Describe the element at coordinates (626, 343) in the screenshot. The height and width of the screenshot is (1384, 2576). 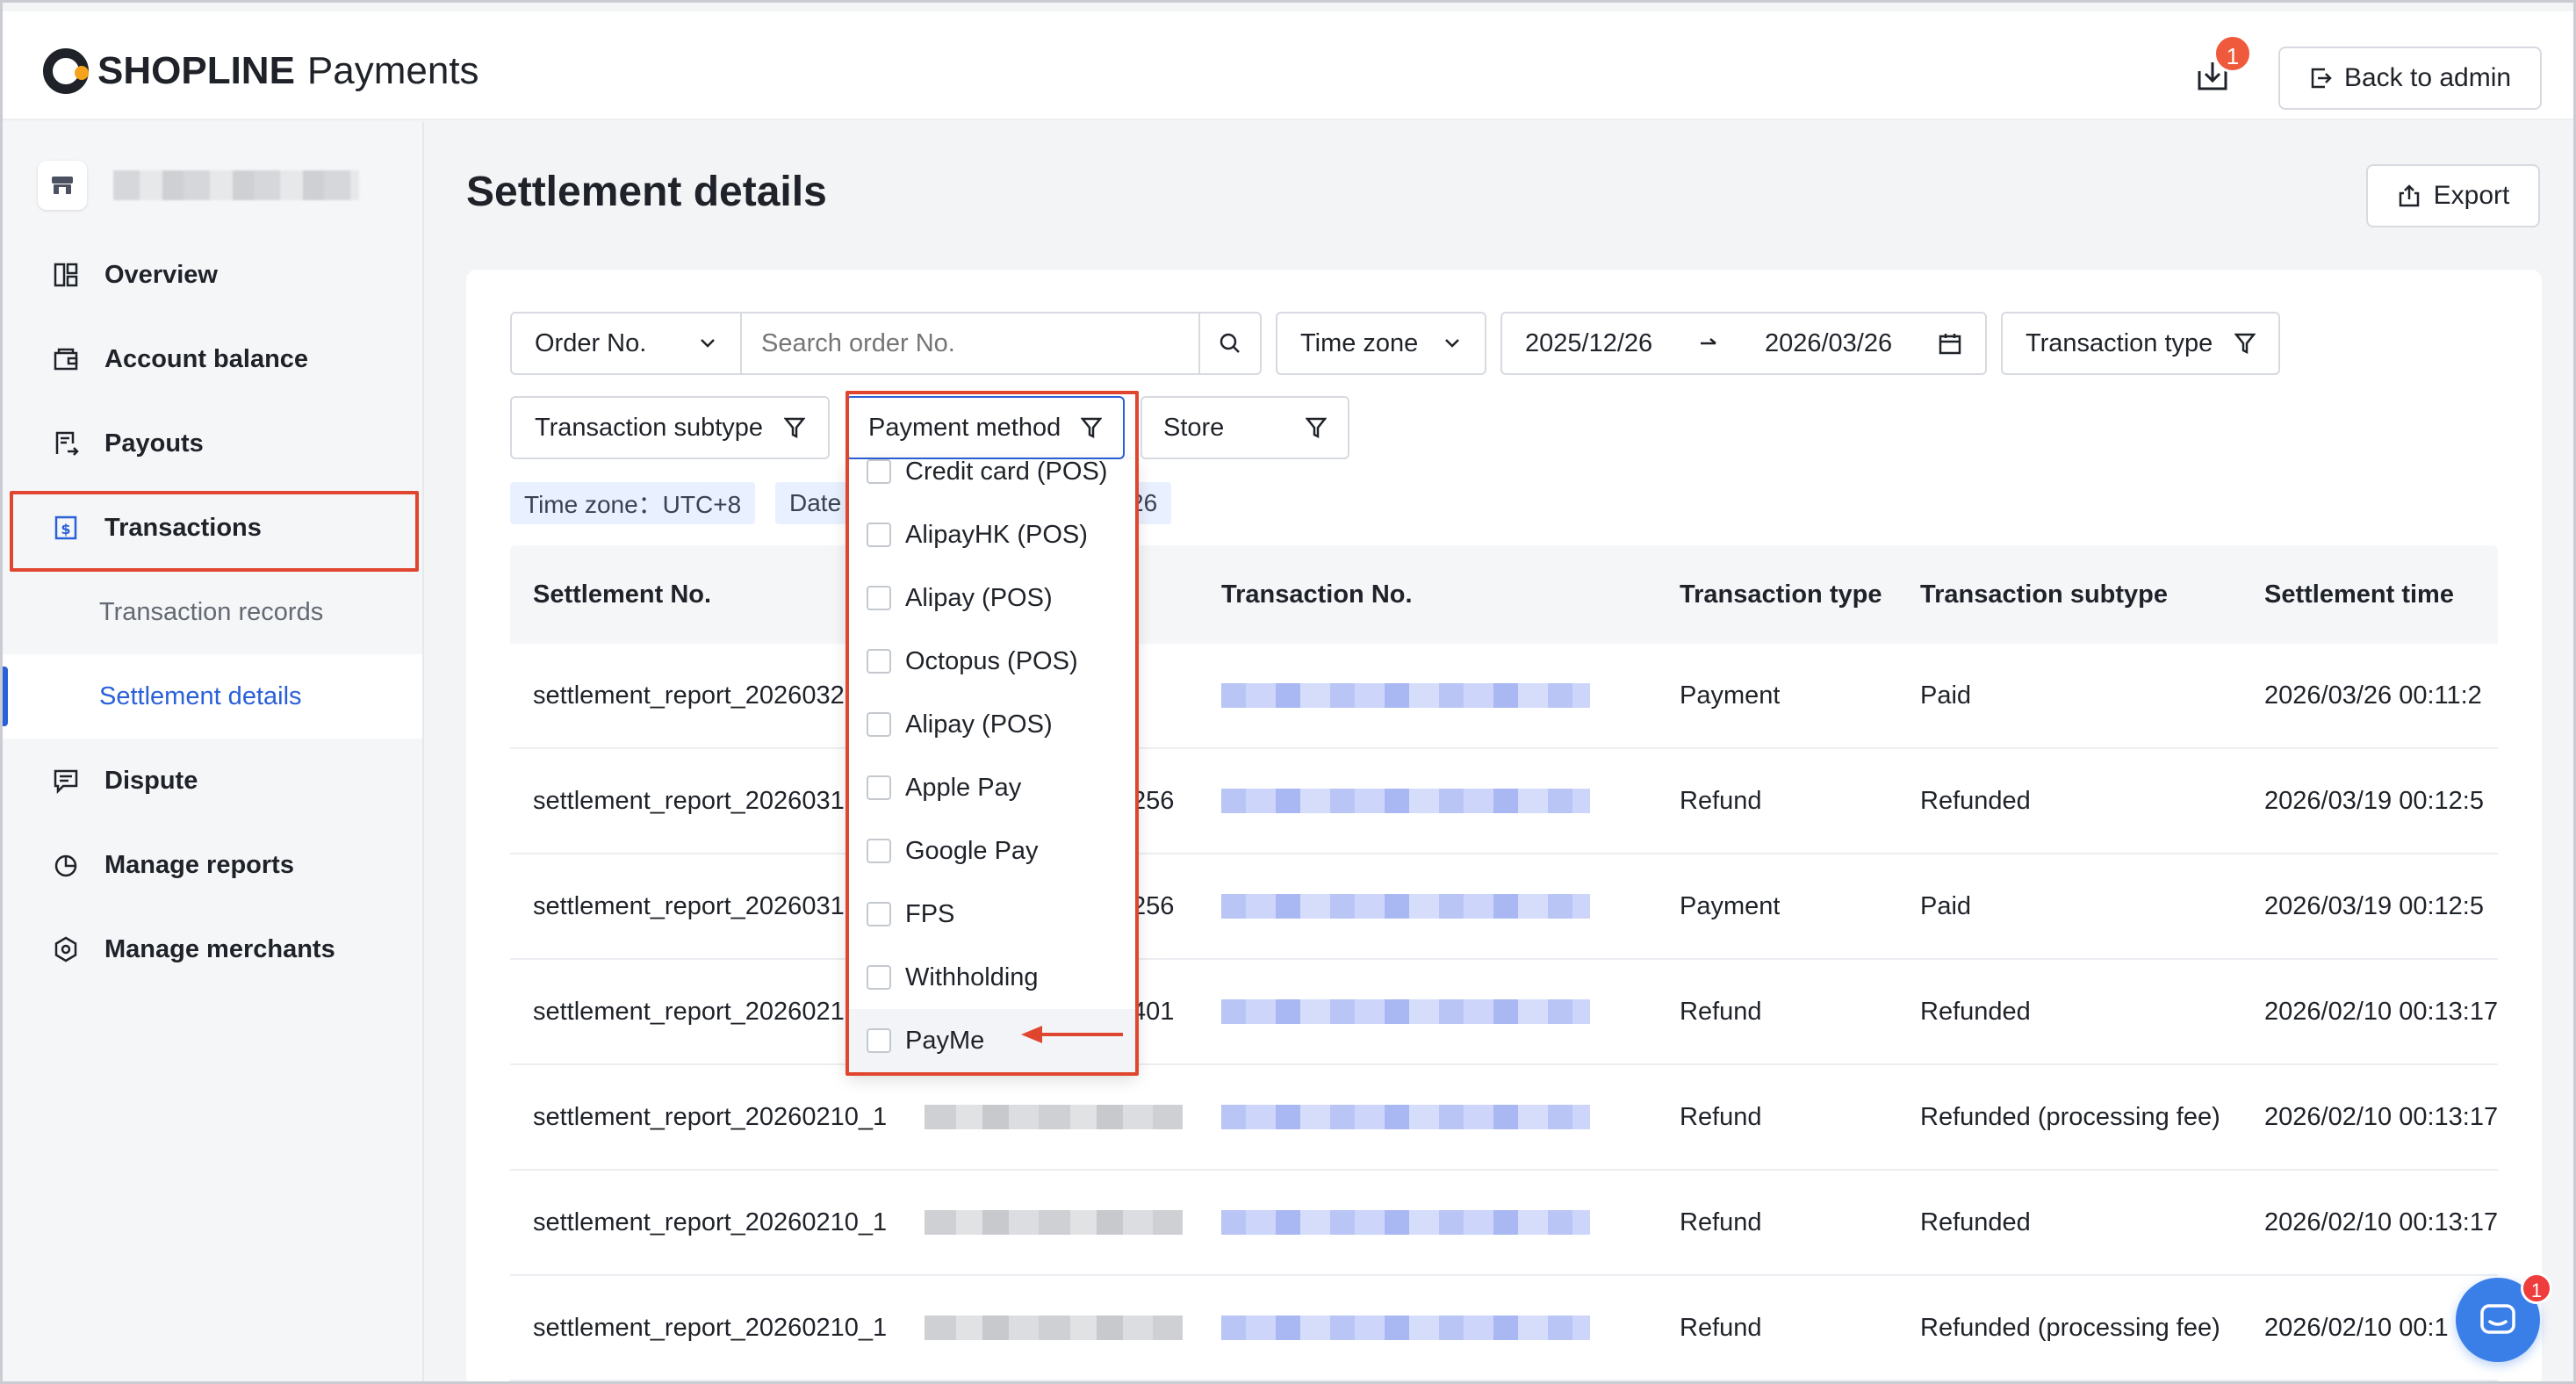
I see `order-field-select: Order No.` at that location.